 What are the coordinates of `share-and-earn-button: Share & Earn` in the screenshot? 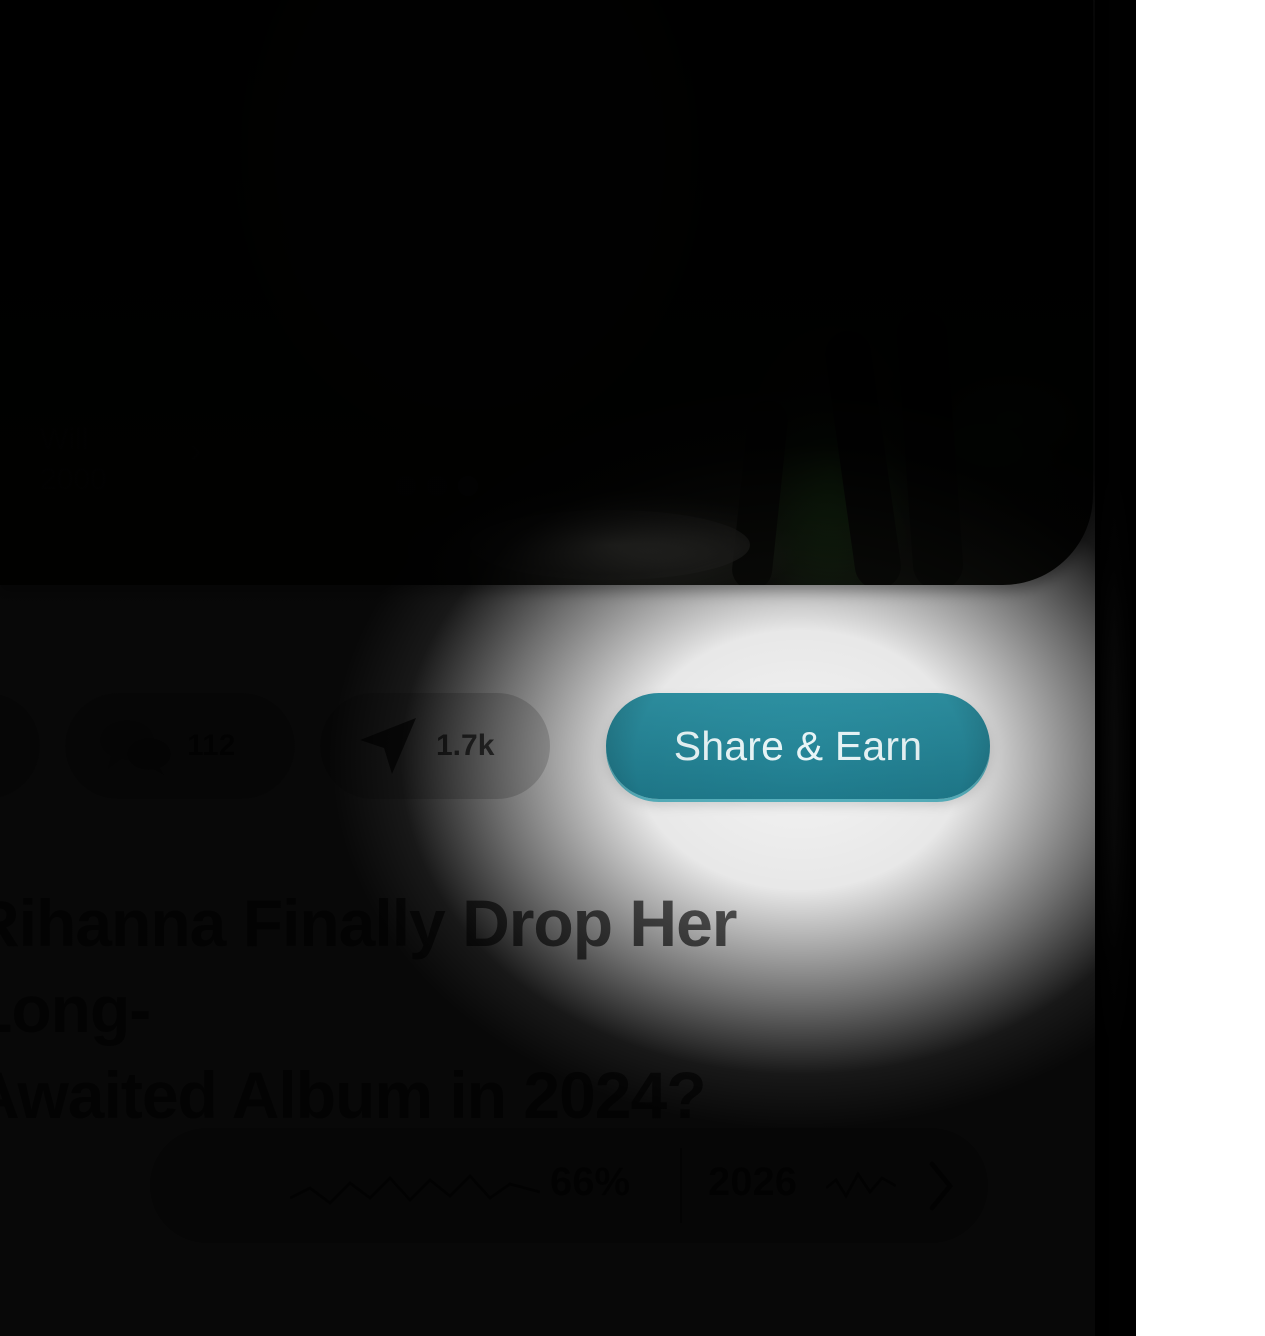 It's located at (798, 746).